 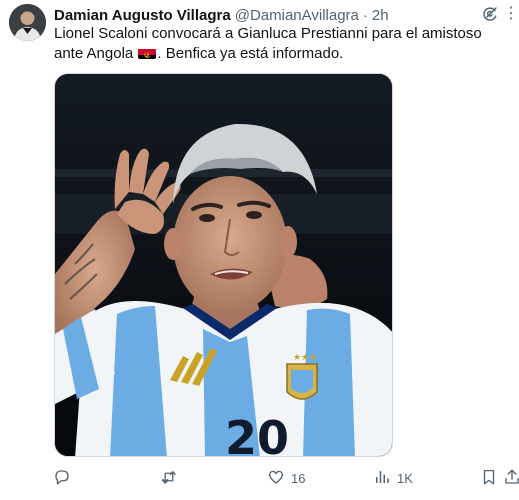 I want to click on grok-icon, so click(x=490, y=14).